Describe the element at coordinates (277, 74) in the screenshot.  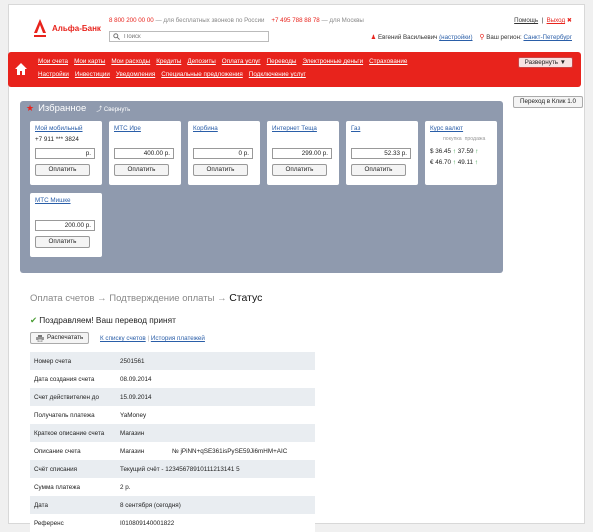
I see `nav-item-secondary-4: Подключение услуг` at that location.